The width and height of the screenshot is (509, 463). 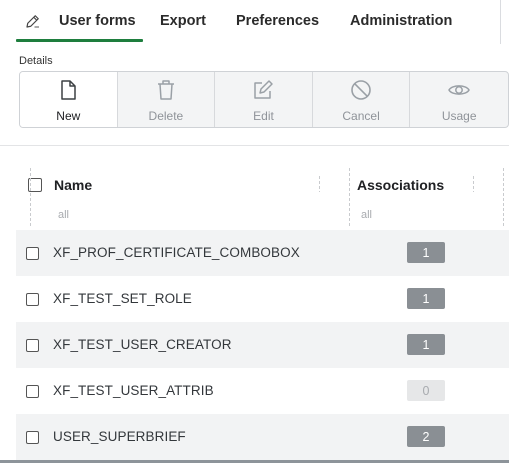 I want to click on tab-preferences: Preferences, so click(x=277, y=21).